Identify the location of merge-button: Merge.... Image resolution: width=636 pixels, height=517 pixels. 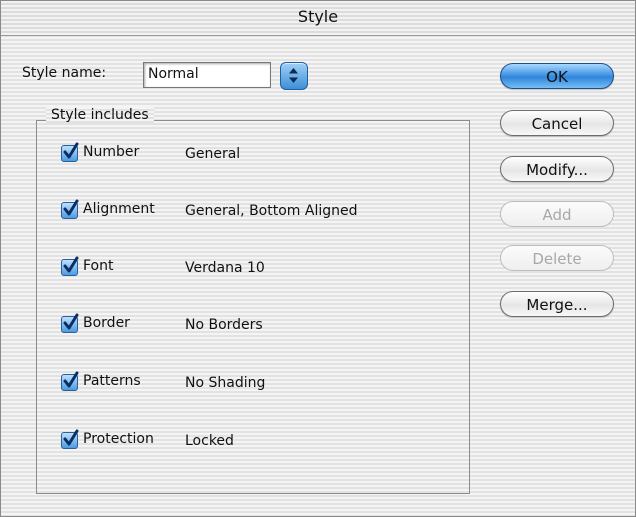
(557, 304).